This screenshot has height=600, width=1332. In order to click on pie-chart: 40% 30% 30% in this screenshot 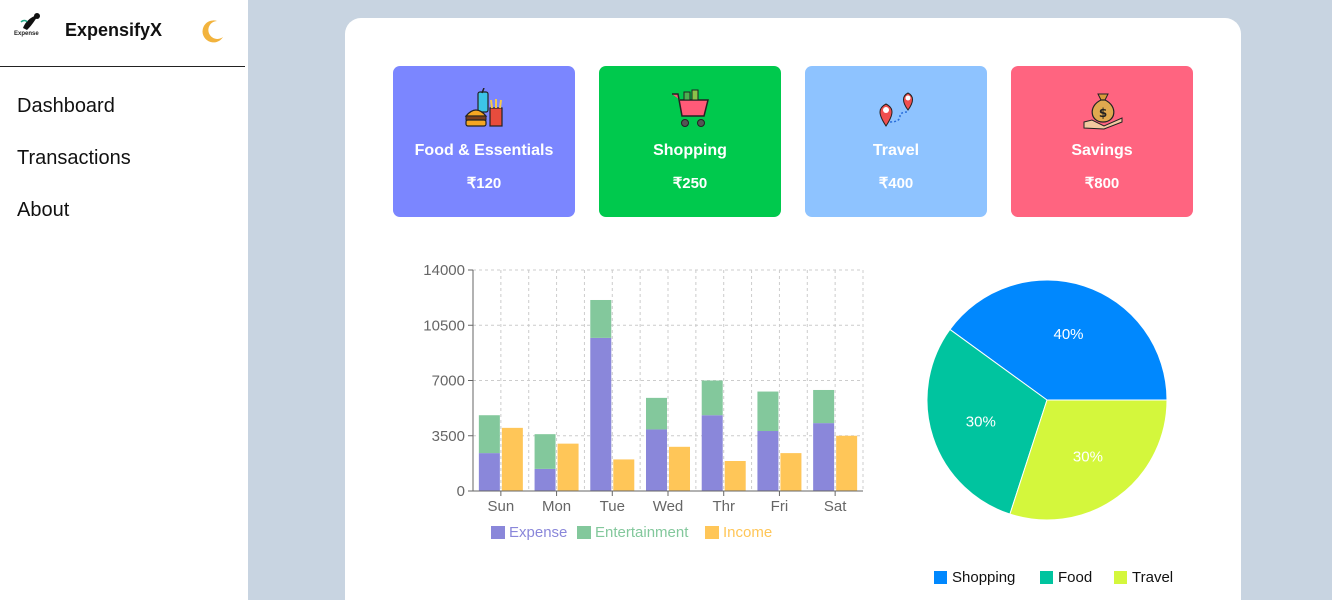, I will do `click(1047, 400)`.